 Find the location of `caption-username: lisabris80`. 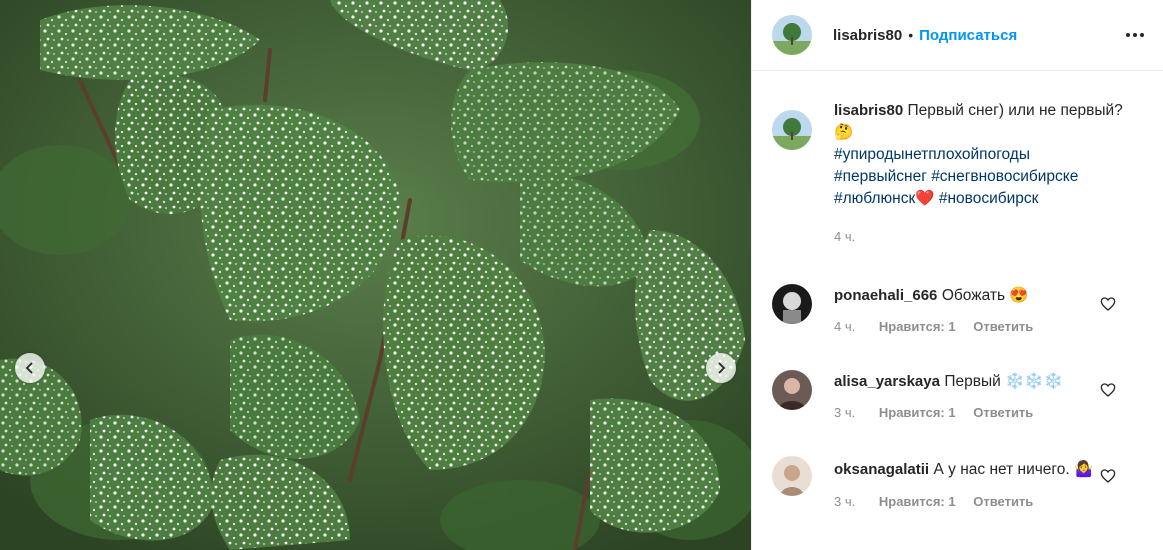

caption-username: lisabris80 is located at coordinates (868, 110).